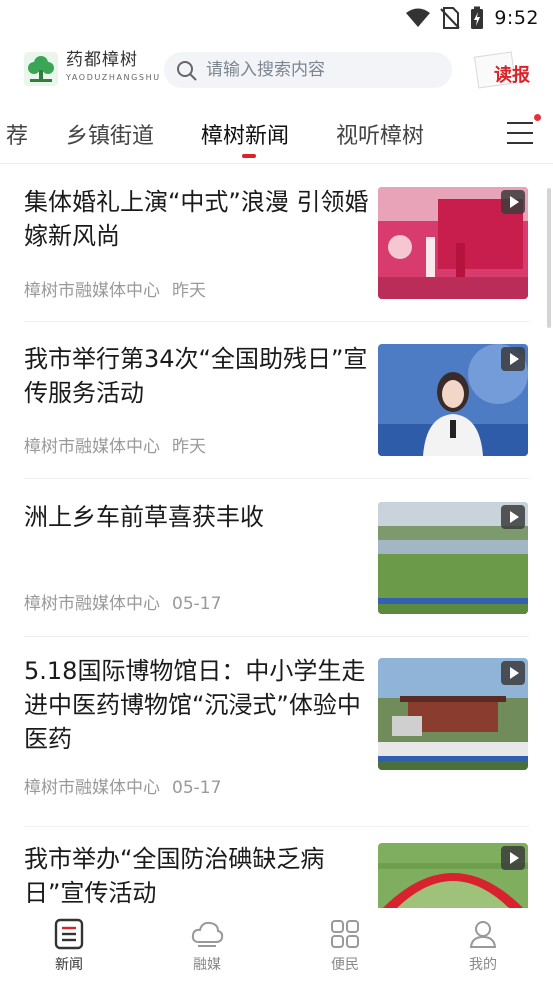  Describe the element at coordinates (450, 18) in the screenshot. I see `no-sim-icon` at that location.